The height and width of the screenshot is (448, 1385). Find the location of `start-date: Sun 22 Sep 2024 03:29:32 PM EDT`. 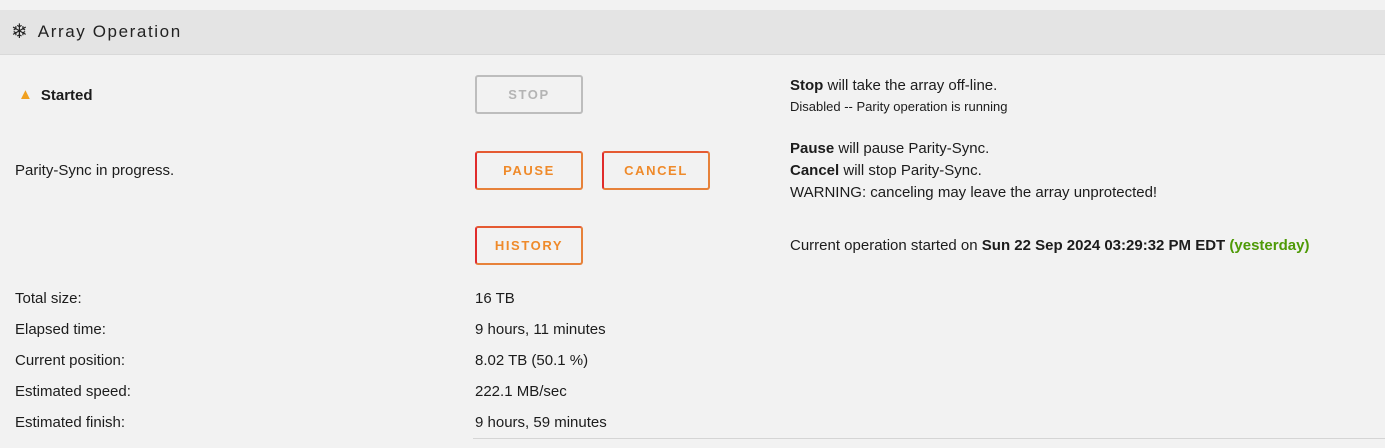

start-date: Sun 22 Sep 2024 03:29:32 PM EDT is located at coordinates (1103, 245).